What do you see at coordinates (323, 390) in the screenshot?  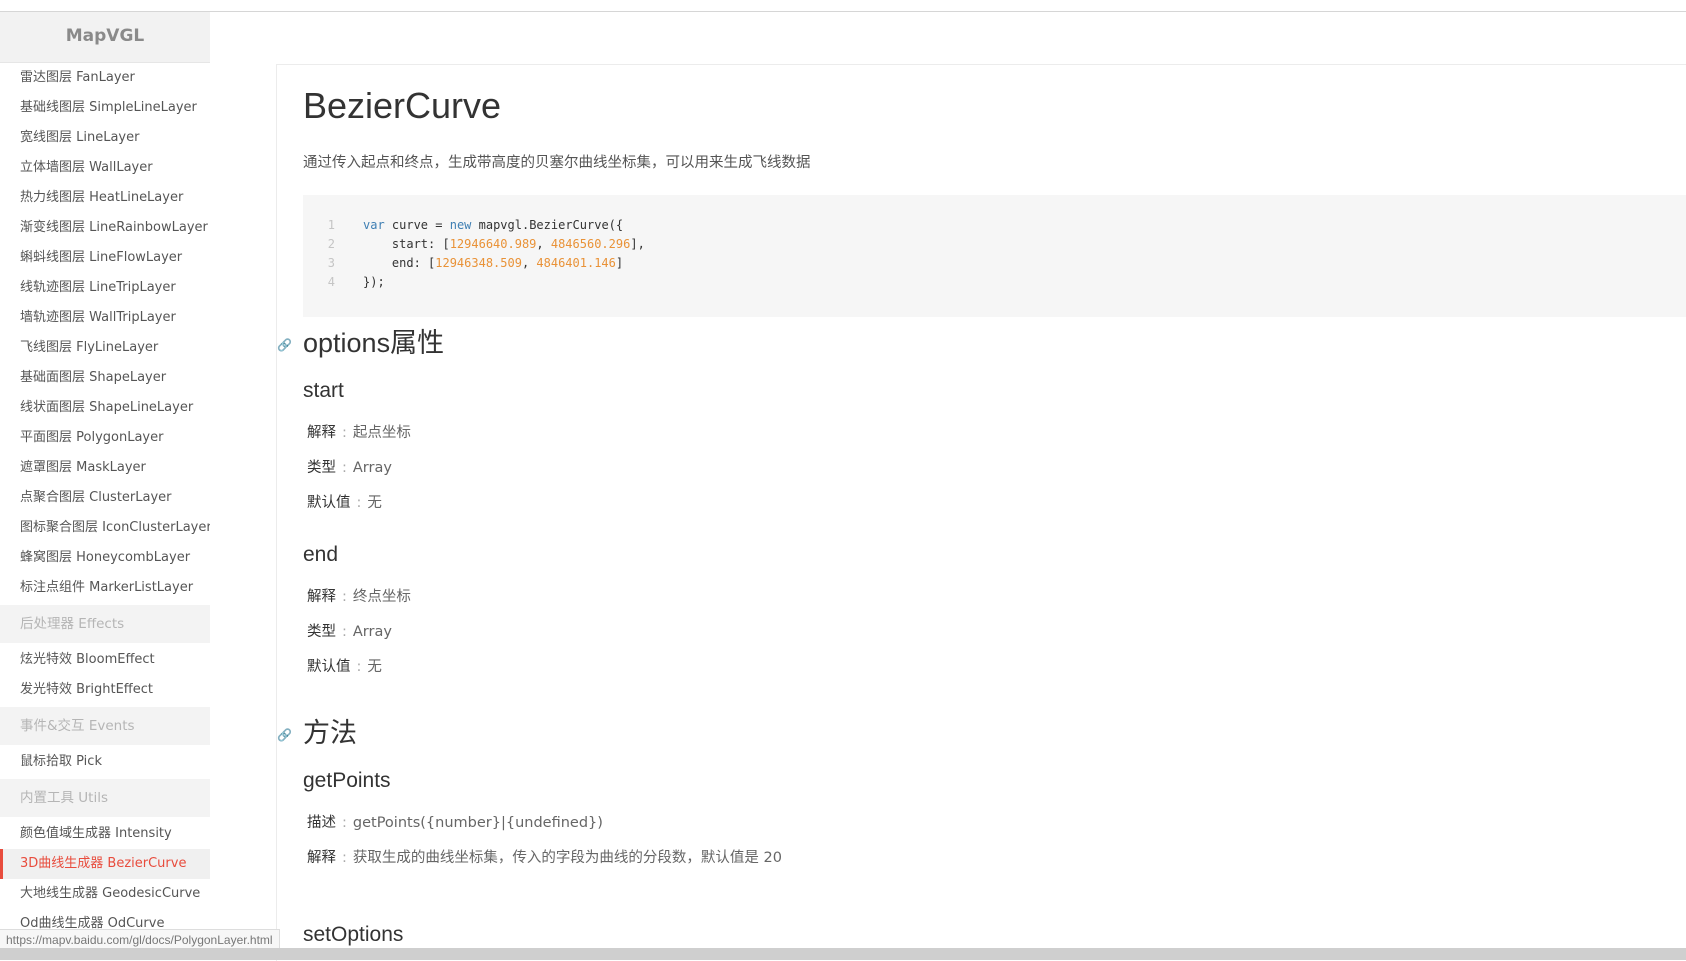 I see `option-name: start` at bounding box center [323, 390].